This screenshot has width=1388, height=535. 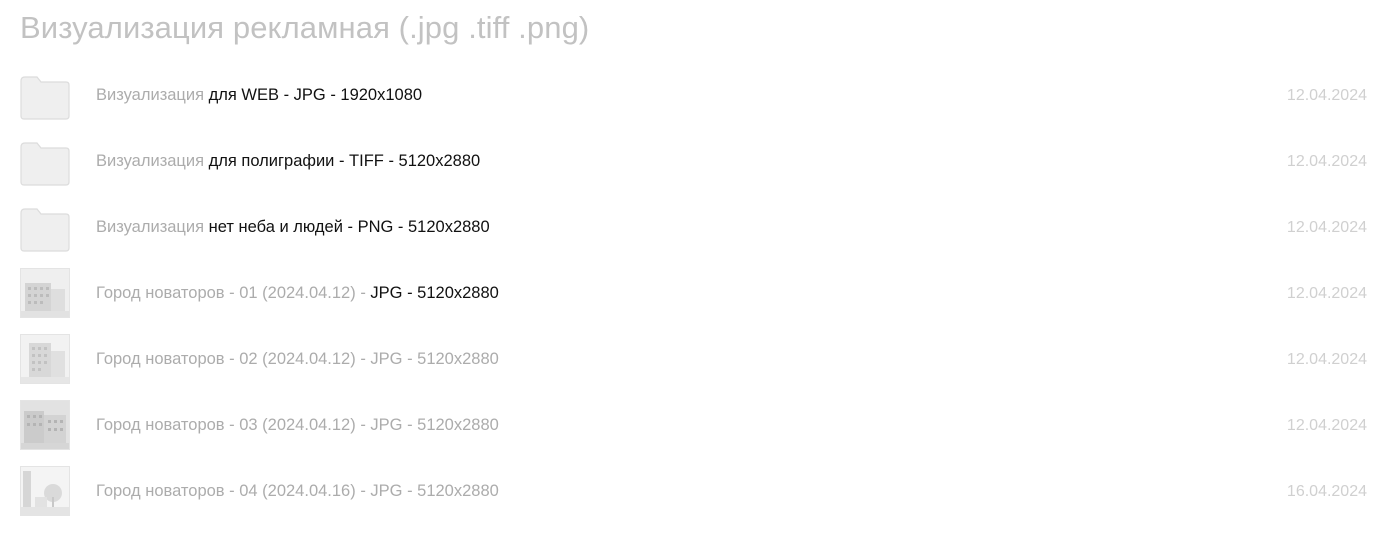 I want to click on item-name-dark: для полиграфии - TIFF - 5120x2880, so click(x=342, y=161).